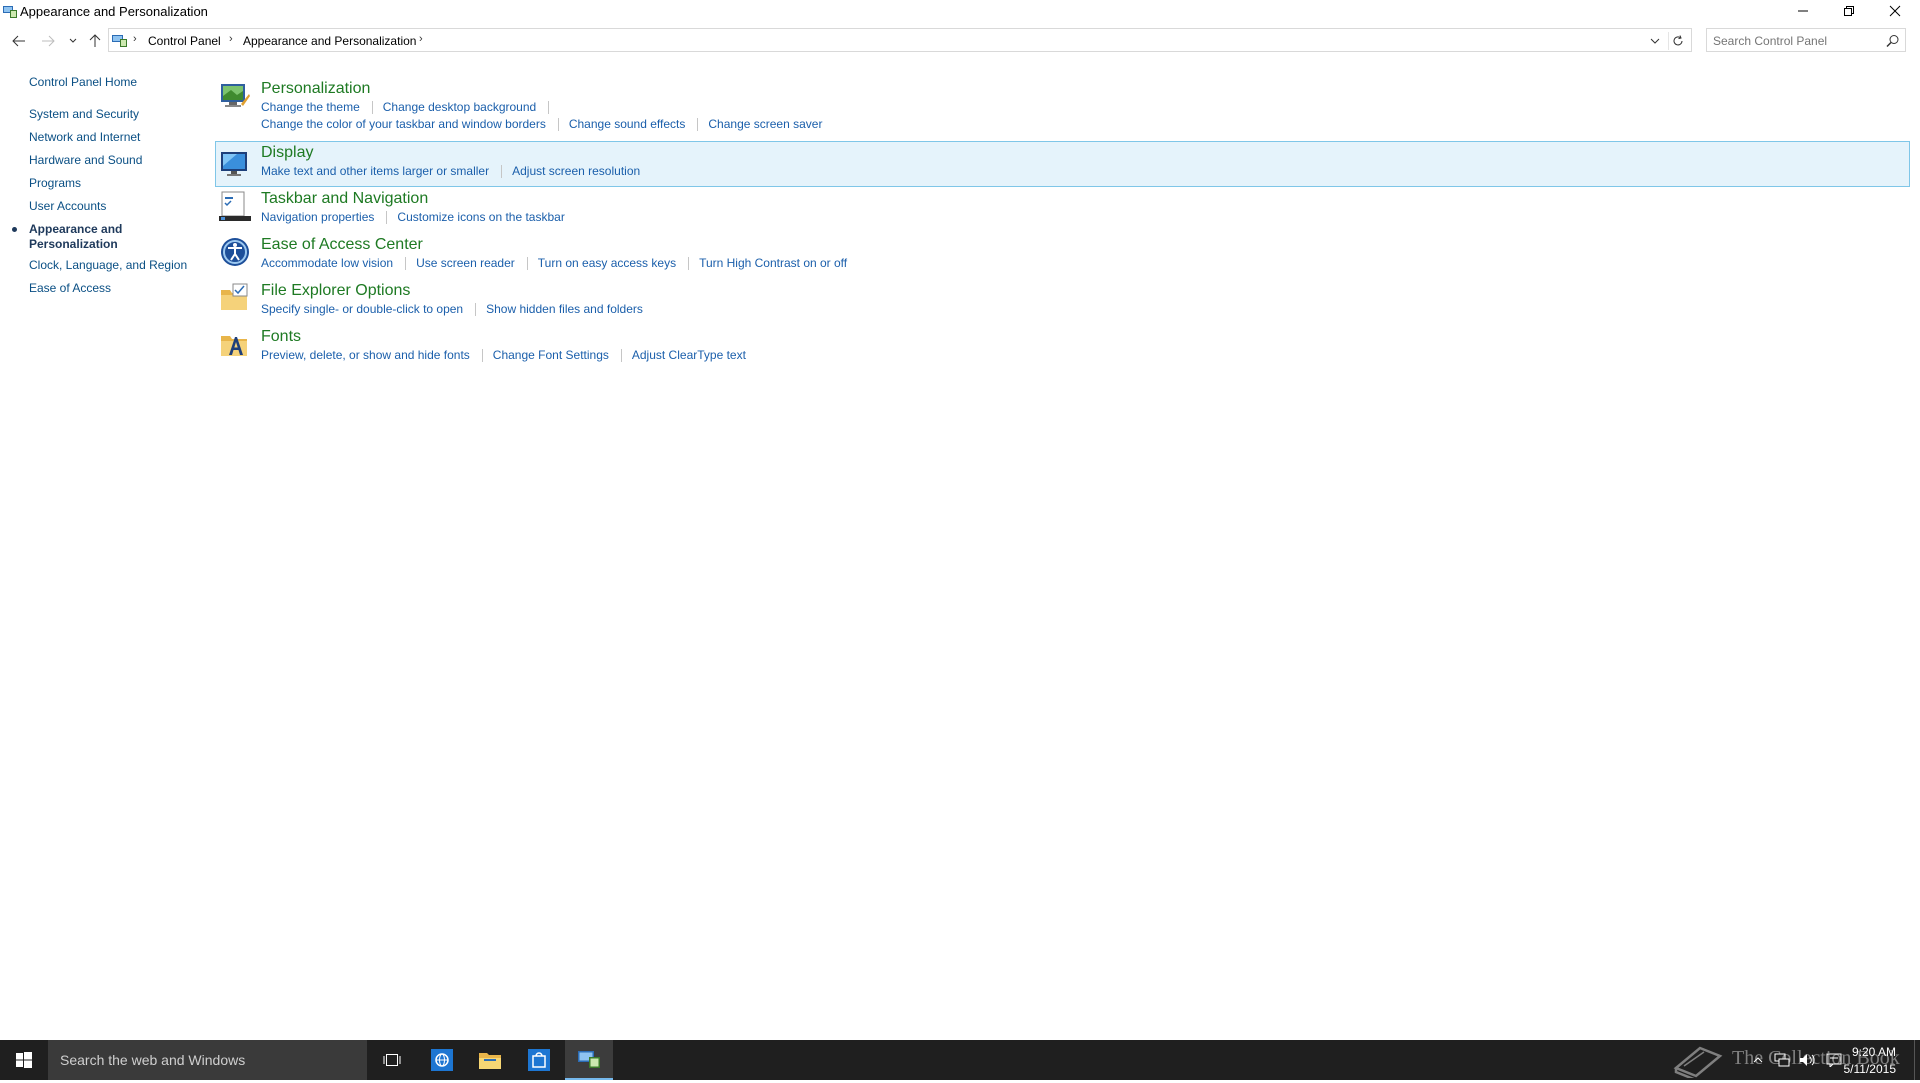 Image resolution: width=1920 pixels, height=1083 pixels. What do you see at coordinates (1655, 41) in the screenshot?
I see `address-dropdown-button` at bounding box center [1655, 41].